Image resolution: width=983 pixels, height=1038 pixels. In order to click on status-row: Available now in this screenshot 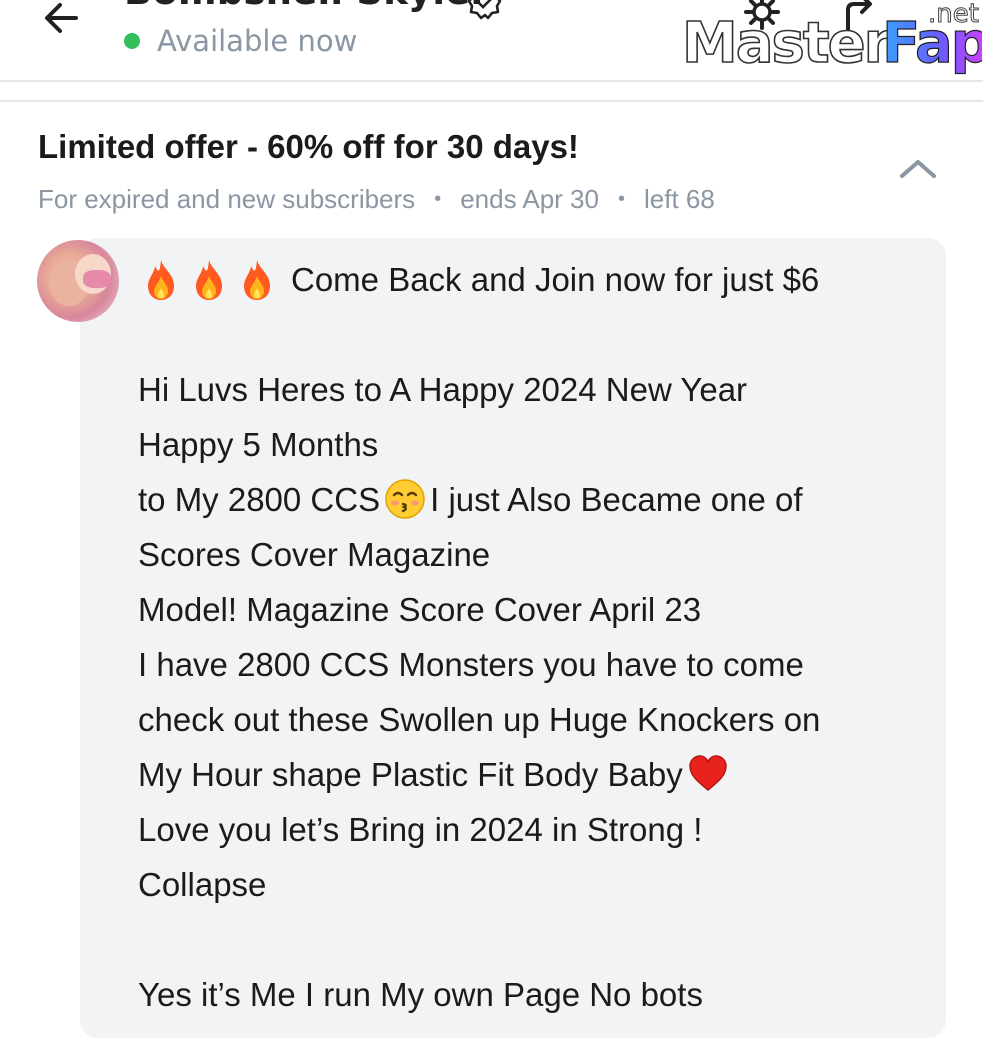, I will do `click(240, 41)`.